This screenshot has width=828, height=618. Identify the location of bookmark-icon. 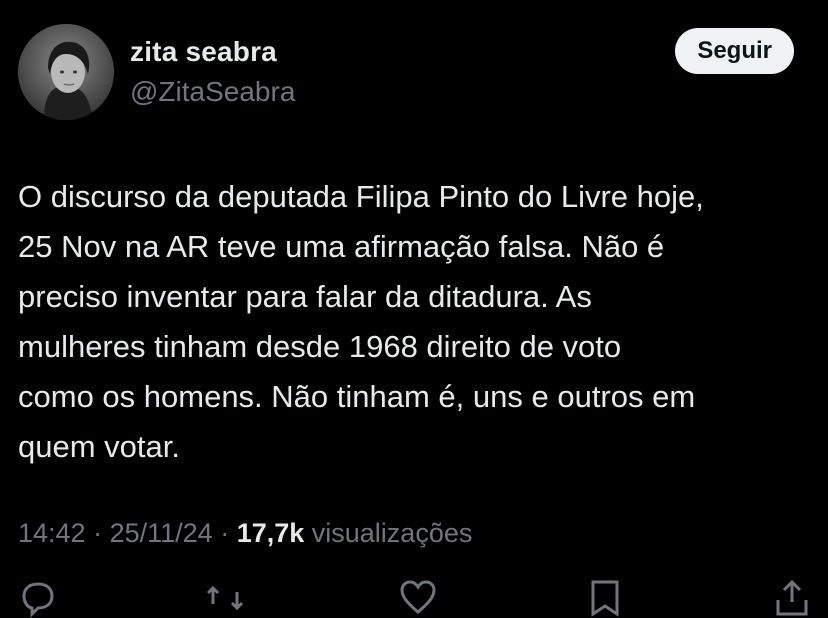
(605, 598).